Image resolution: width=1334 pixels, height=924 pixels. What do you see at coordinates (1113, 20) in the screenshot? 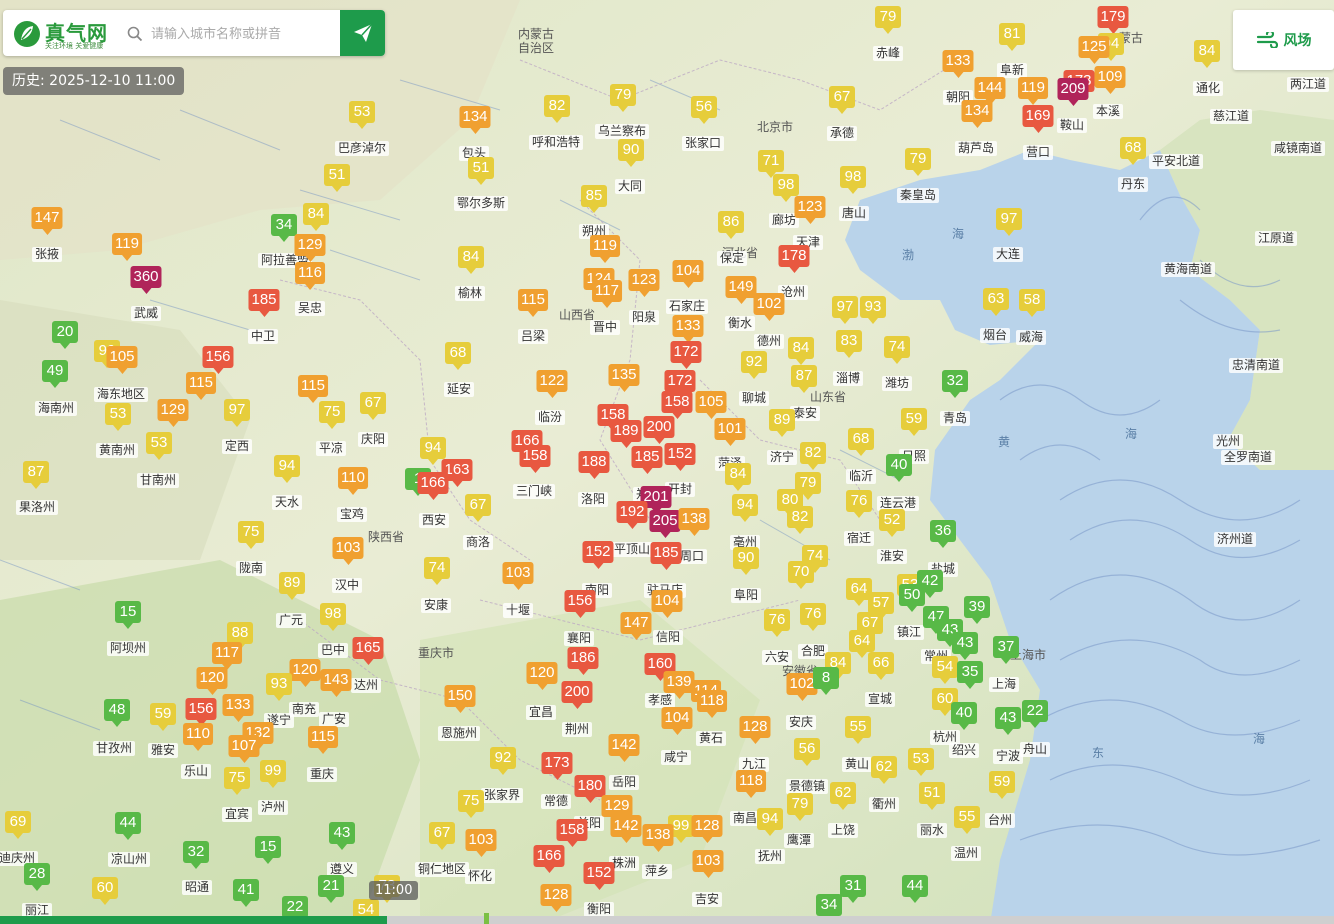
I see `aqi-marker: 179` at bounding box center [1113, 20].